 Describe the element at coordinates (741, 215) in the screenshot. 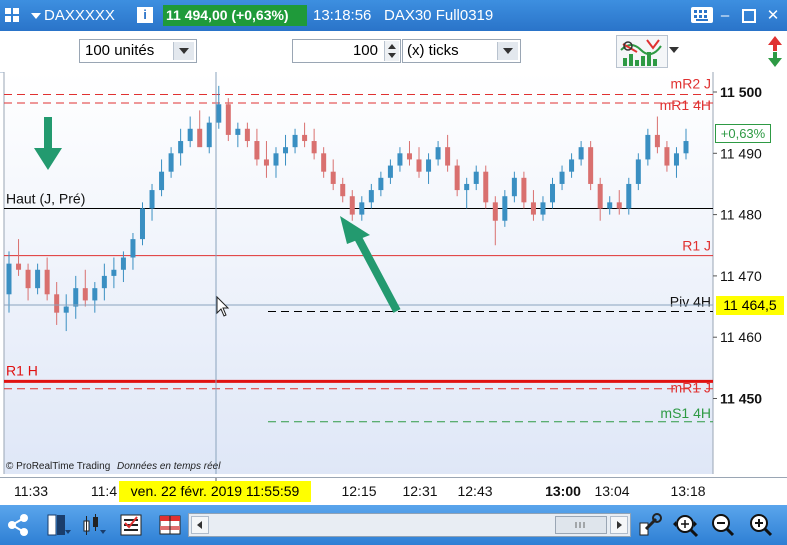

I see `y-tick-label: 11 480` at that location.